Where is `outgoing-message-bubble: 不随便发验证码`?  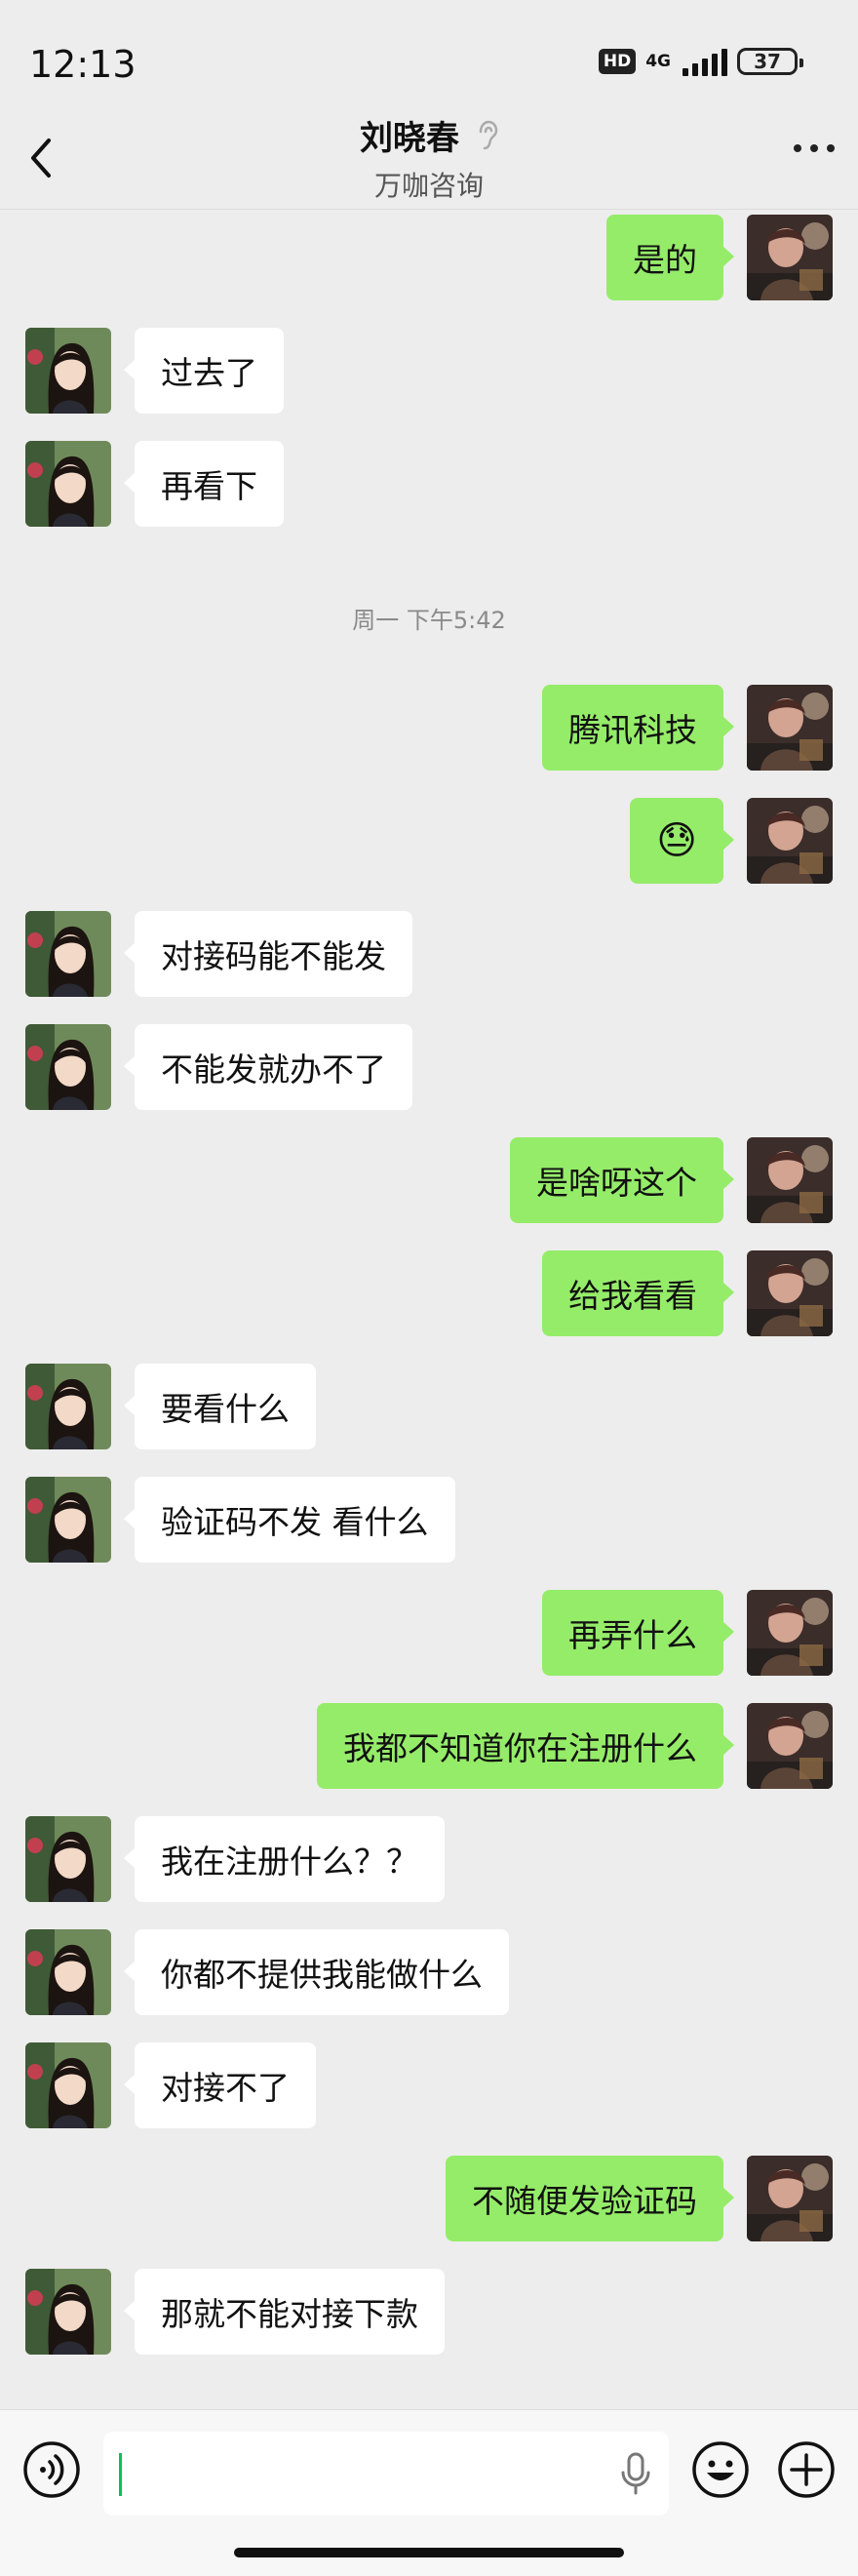
outgoing-message-bubble: 不随便发验证码 is located at coordinates (590, 2198).